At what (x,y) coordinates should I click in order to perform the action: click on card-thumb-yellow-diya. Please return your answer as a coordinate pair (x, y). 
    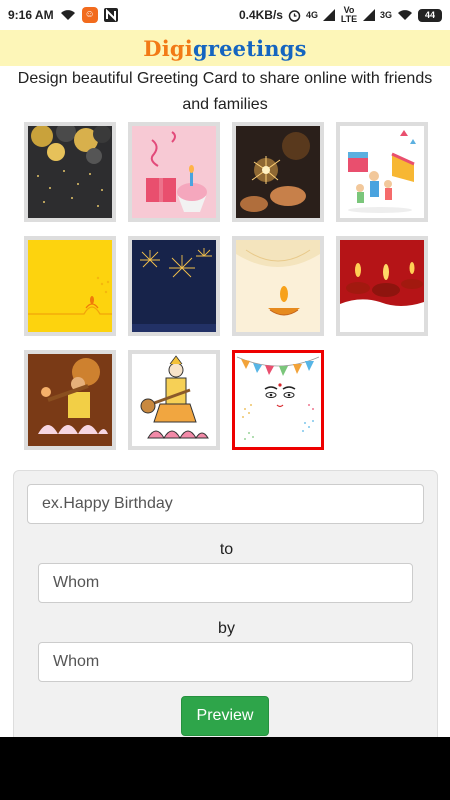
    Looking at the image, I should click on (70, 286).